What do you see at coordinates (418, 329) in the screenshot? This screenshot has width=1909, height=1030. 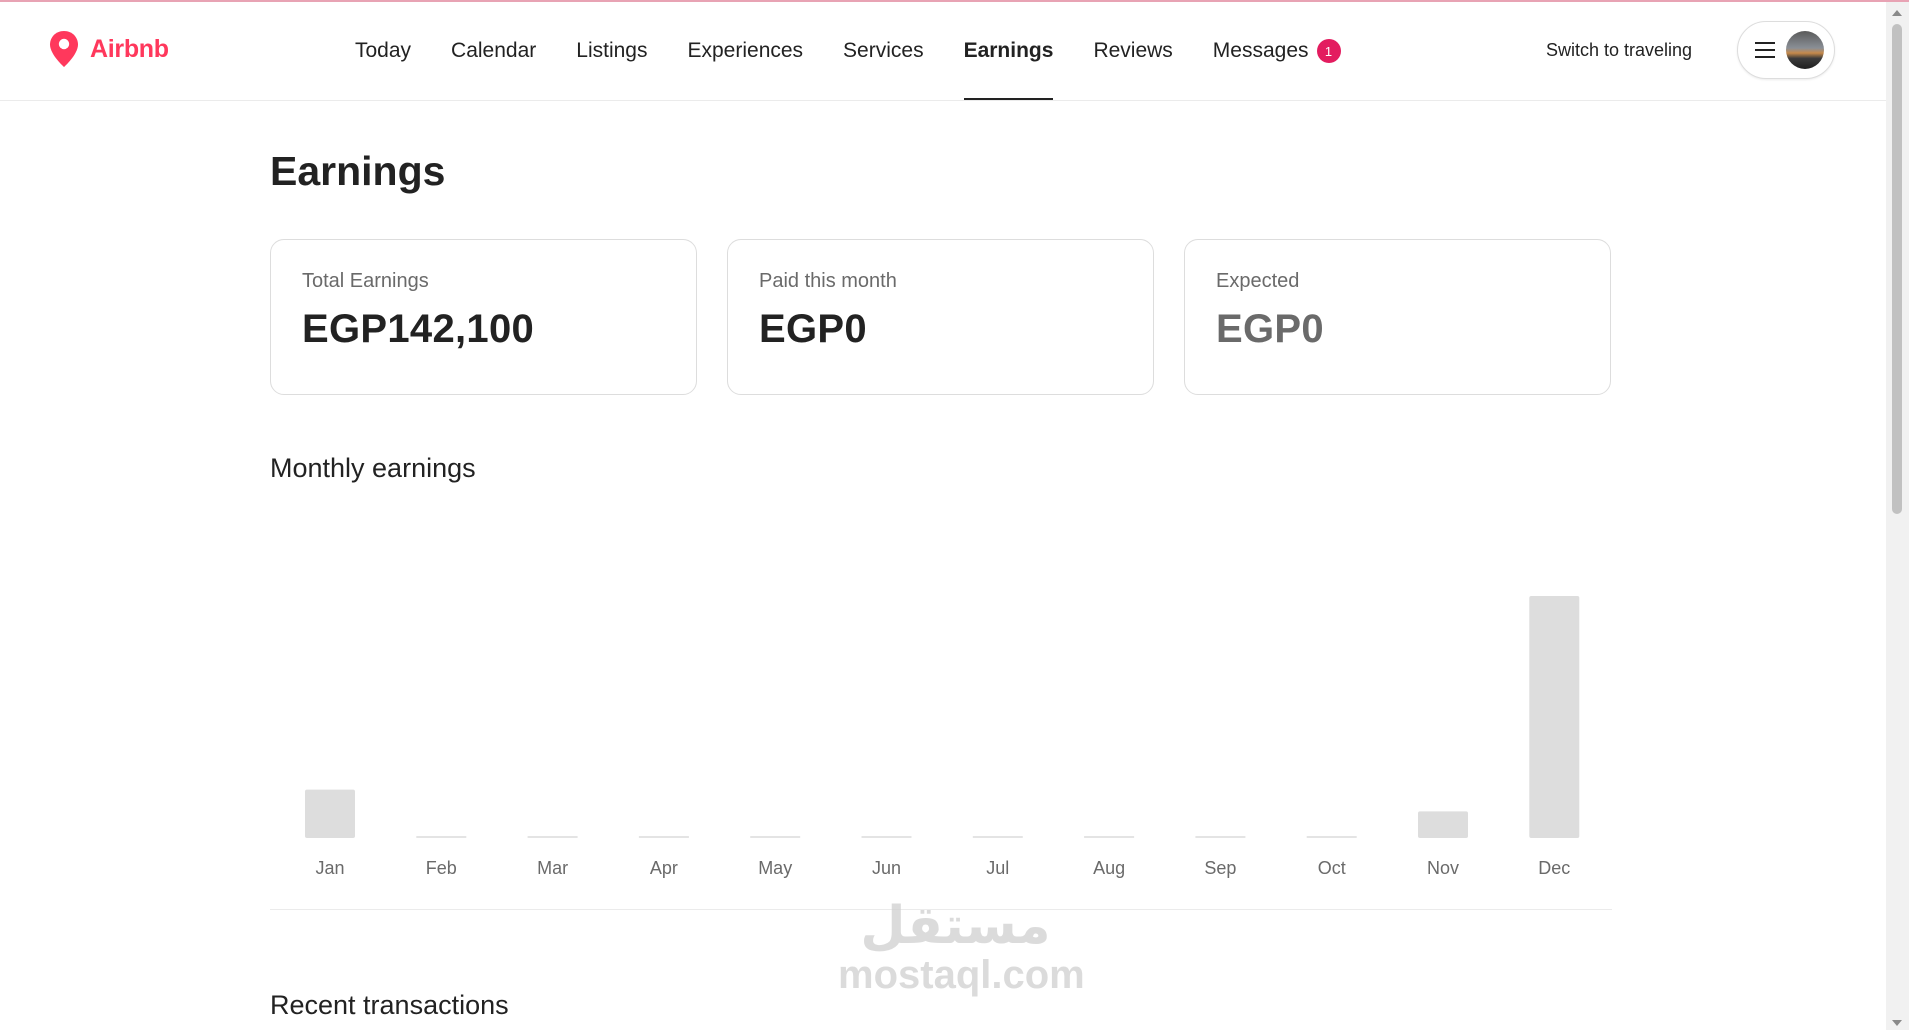 I see `total-earnings-value: EGP142,100` at bounding box center [418, 329].